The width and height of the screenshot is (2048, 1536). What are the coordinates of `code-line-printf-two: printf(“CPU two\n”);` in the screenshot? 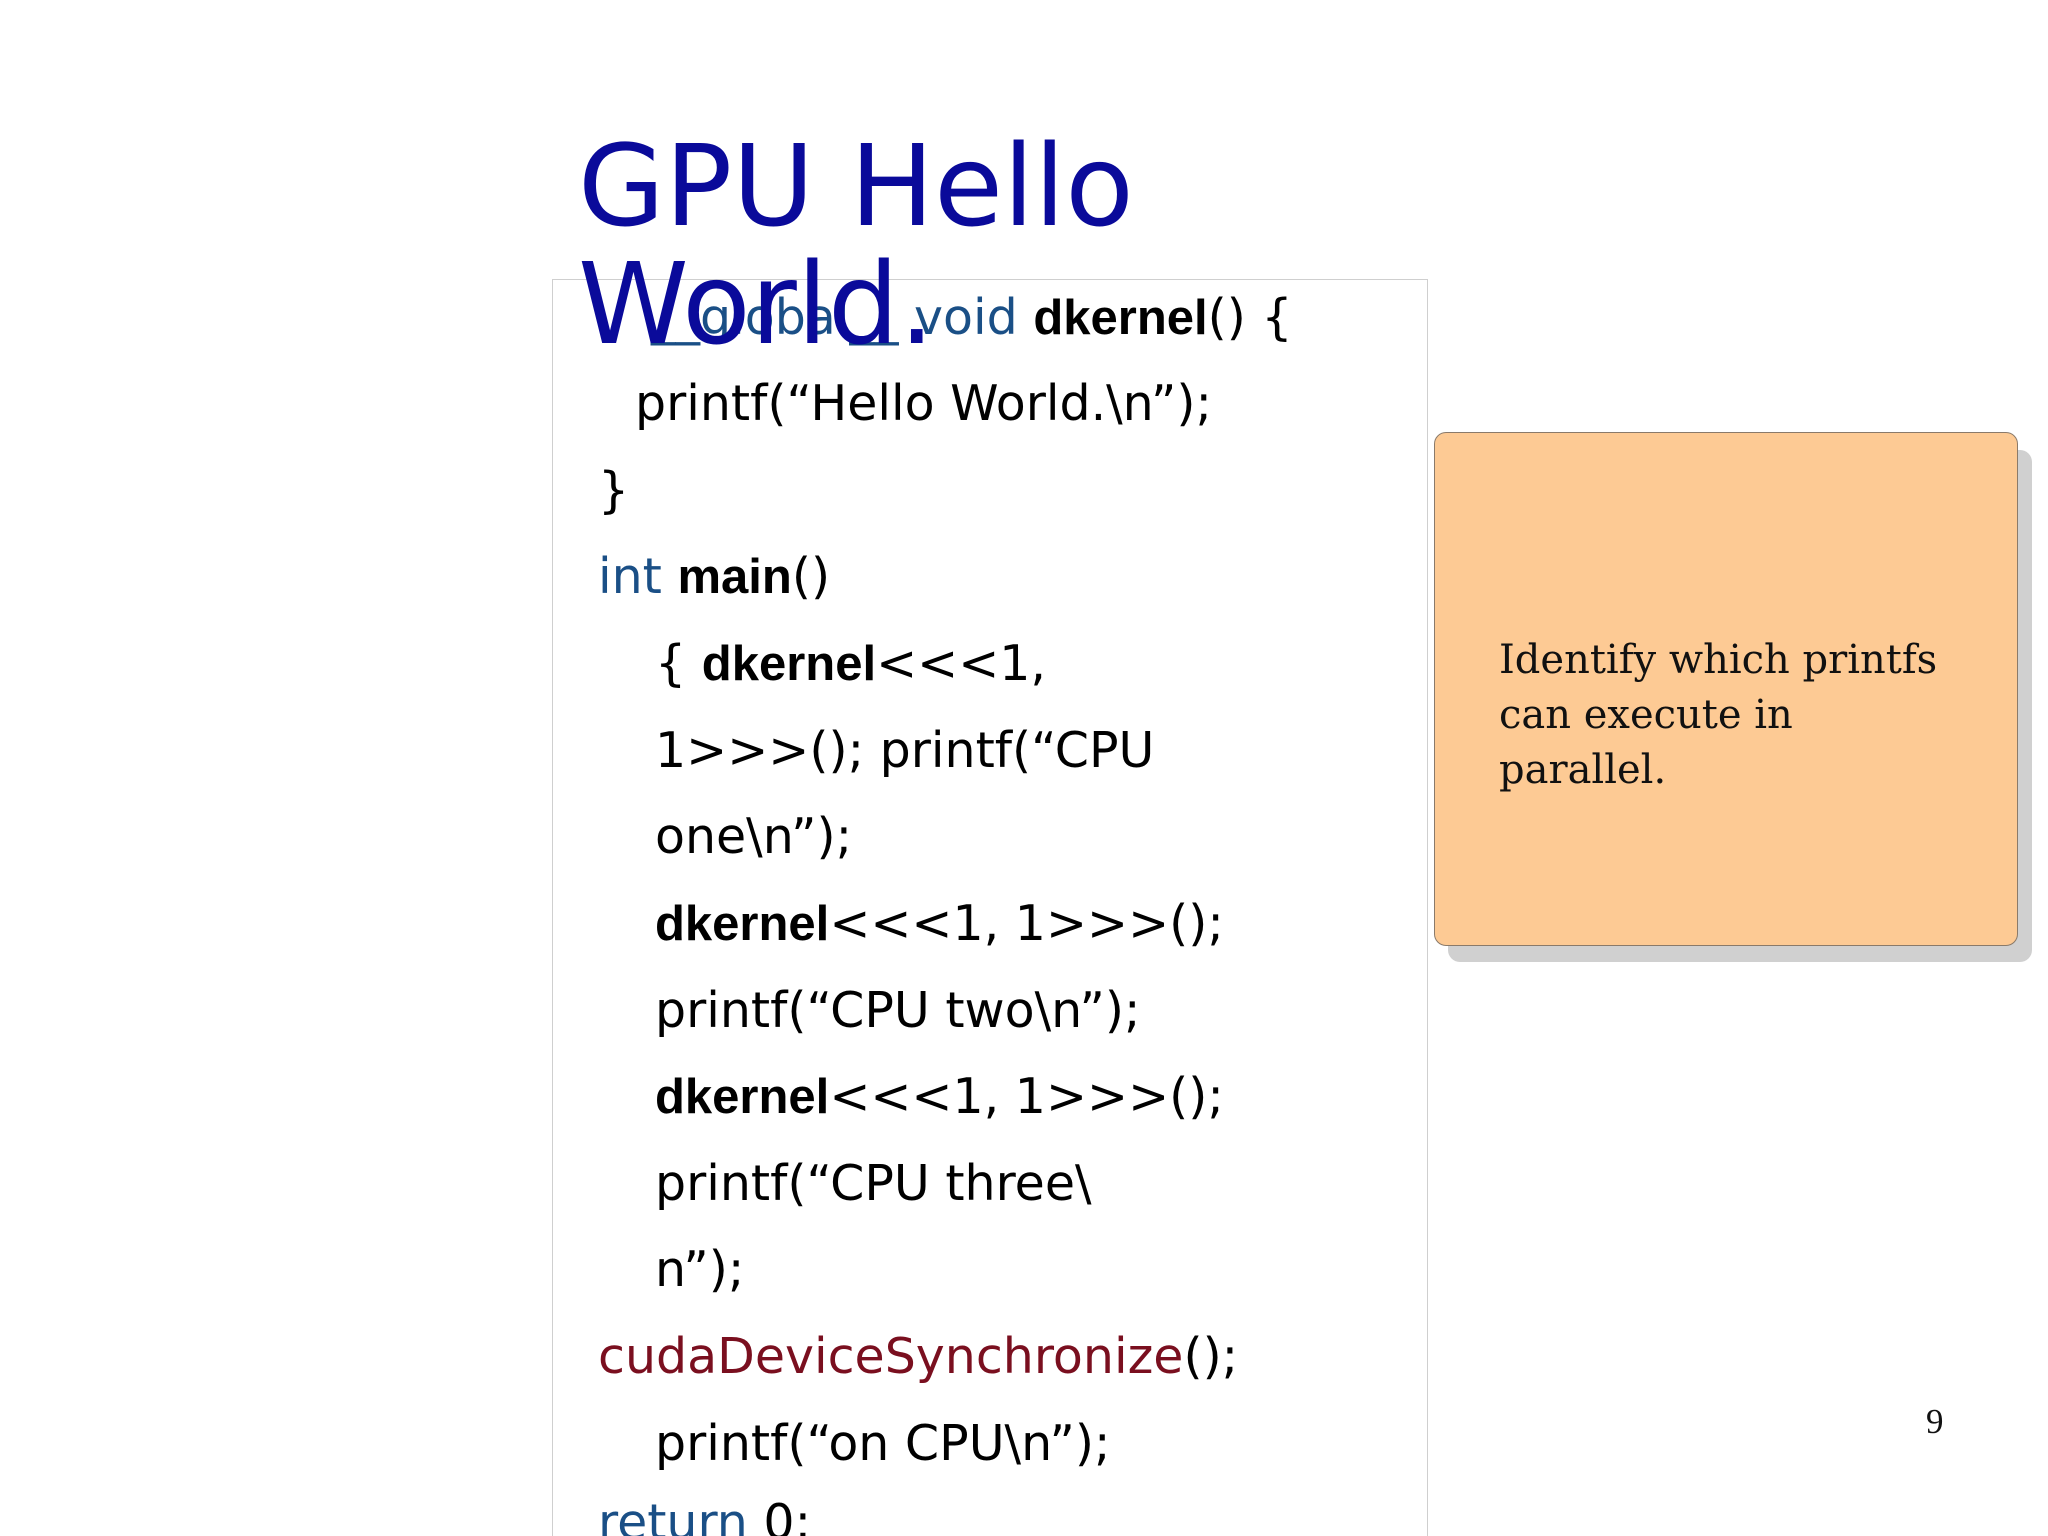 It's located at (898, 1010).